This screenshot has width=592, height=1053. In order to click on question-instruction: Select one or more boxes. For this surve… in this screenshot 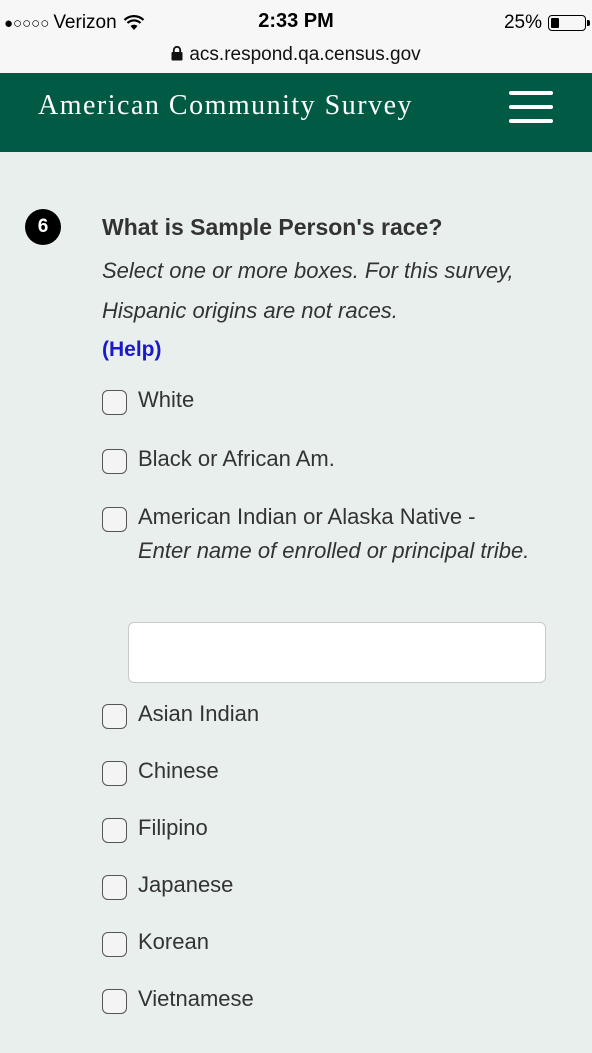, I will do `click(308, 290)`.